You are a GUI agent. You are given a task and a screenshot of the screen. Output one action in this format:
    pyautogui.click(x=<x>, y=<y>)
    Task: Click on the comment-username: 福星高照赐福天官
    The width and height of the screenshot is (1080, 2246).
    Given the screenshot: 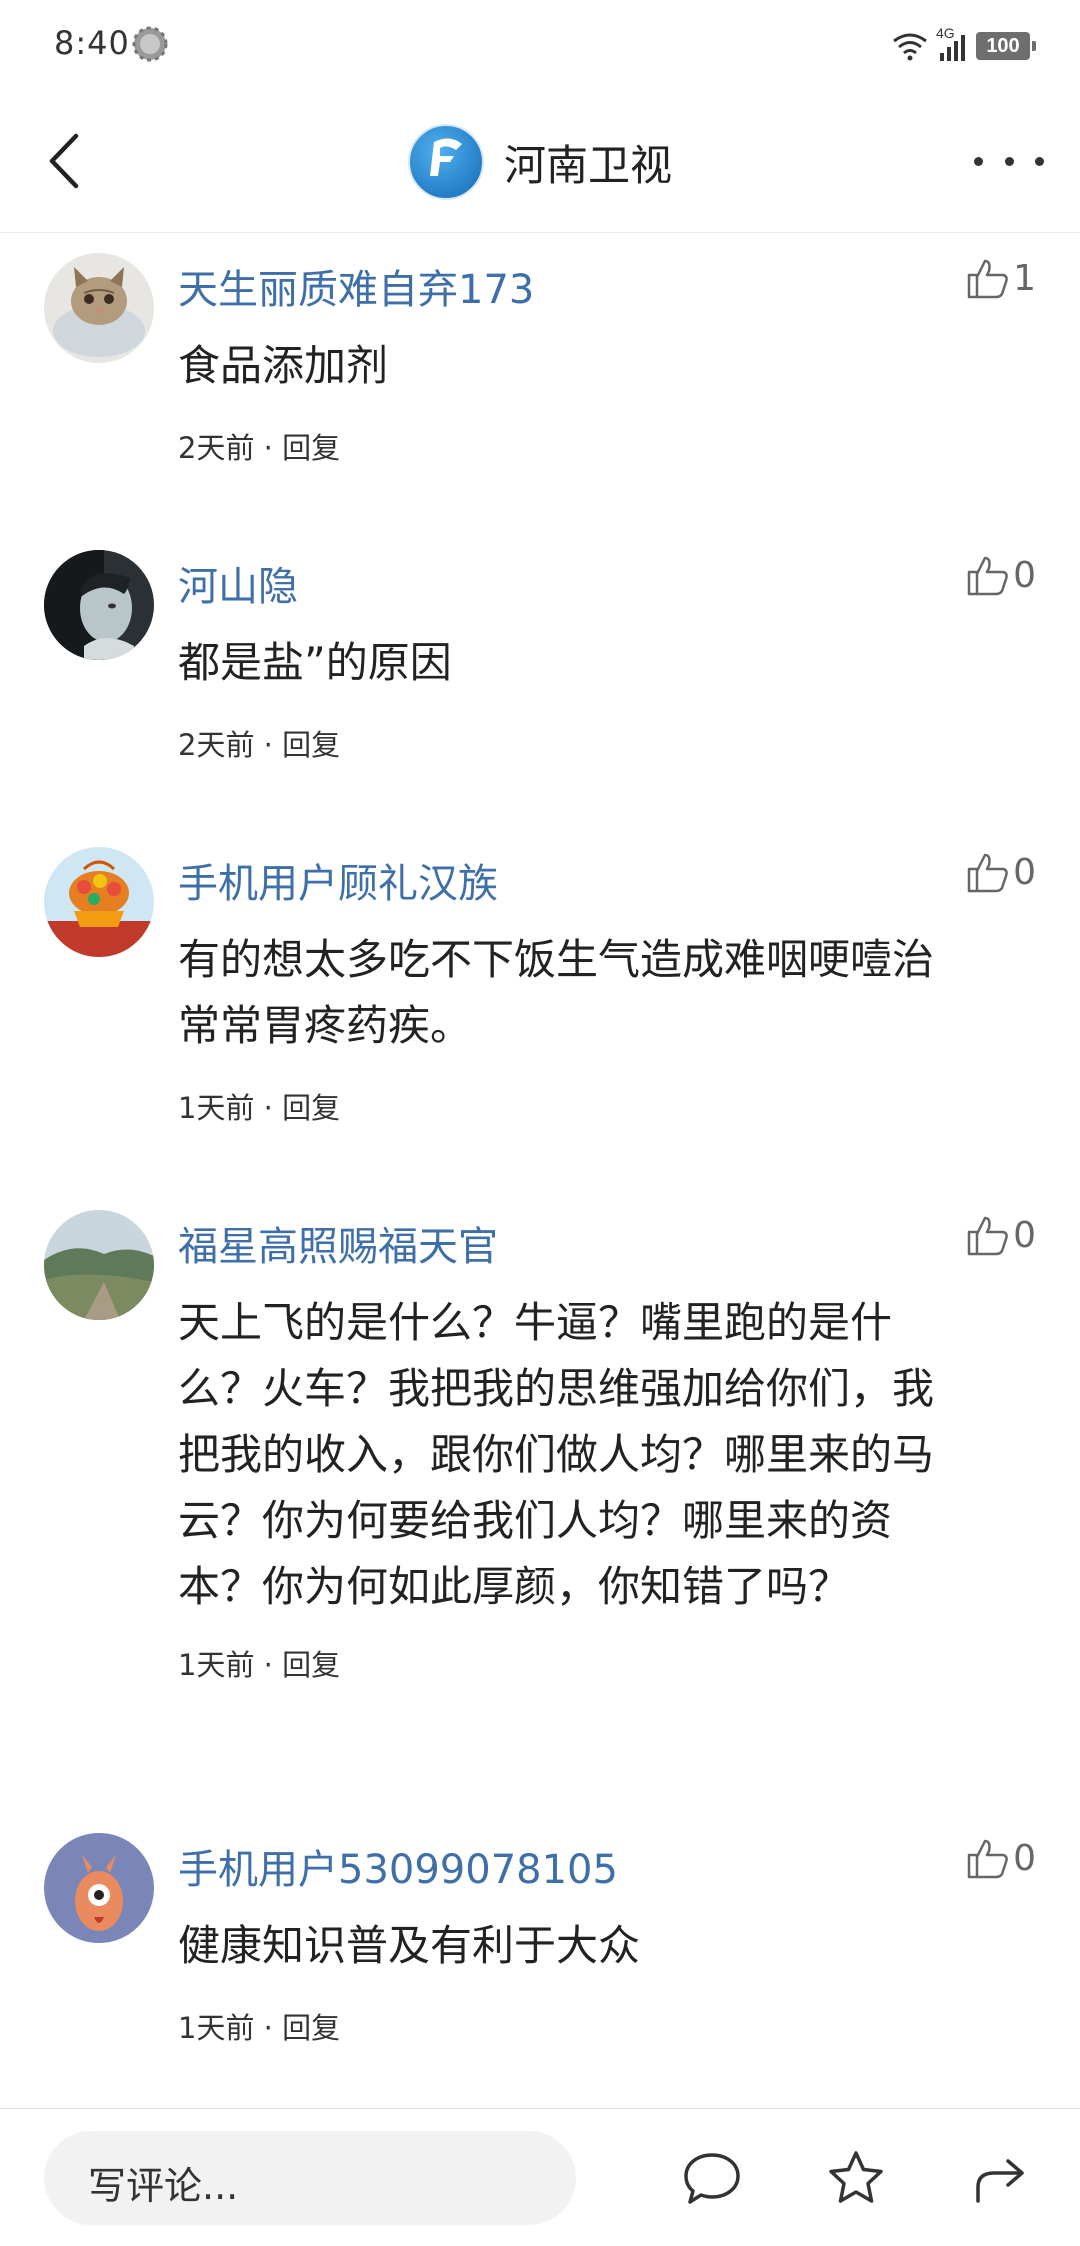 What is the action you would take?
    pyautogui.click(x=338, y=1243)
    